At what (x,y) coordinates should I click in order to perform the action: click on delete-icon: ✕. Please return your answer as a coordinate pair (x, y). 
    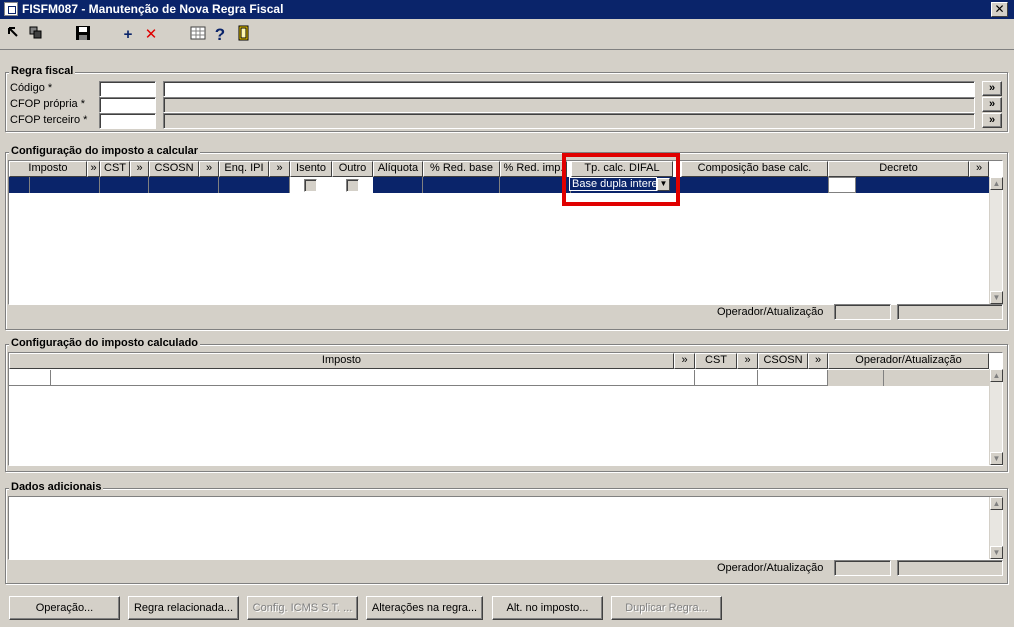
    Looking at the image, I should click on (151, 35).